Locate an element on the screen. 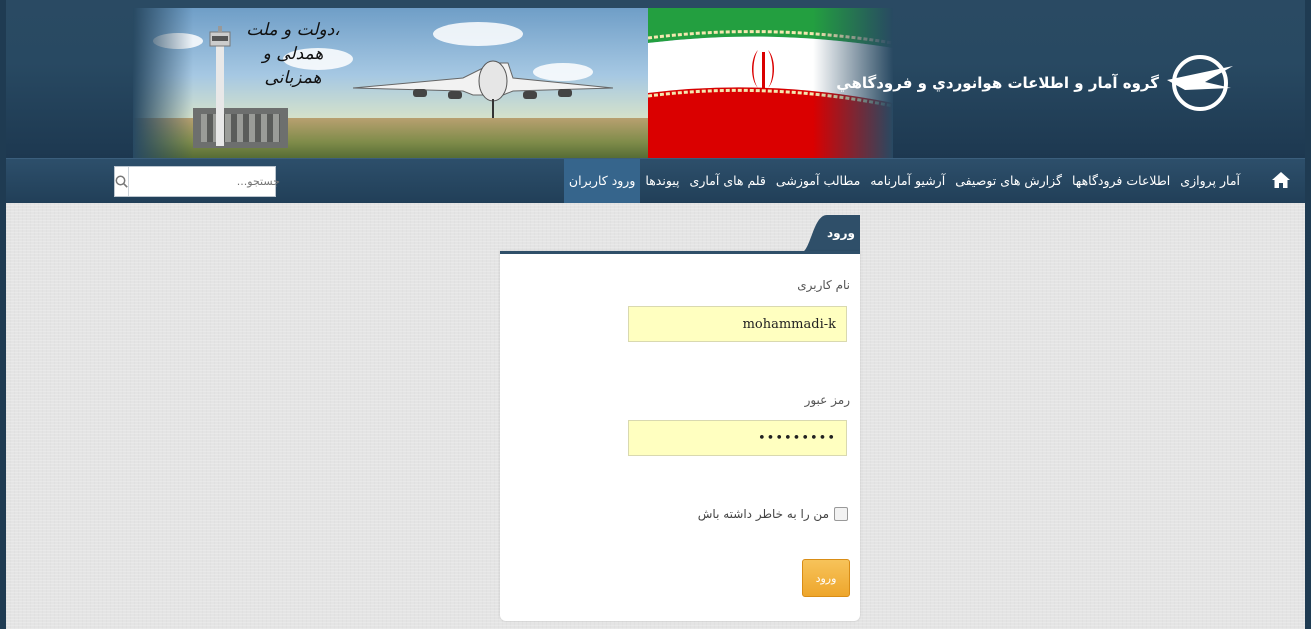  header-banner: دولت و ملت، همدلی و همزبانی is located at coordinates (513, 83).